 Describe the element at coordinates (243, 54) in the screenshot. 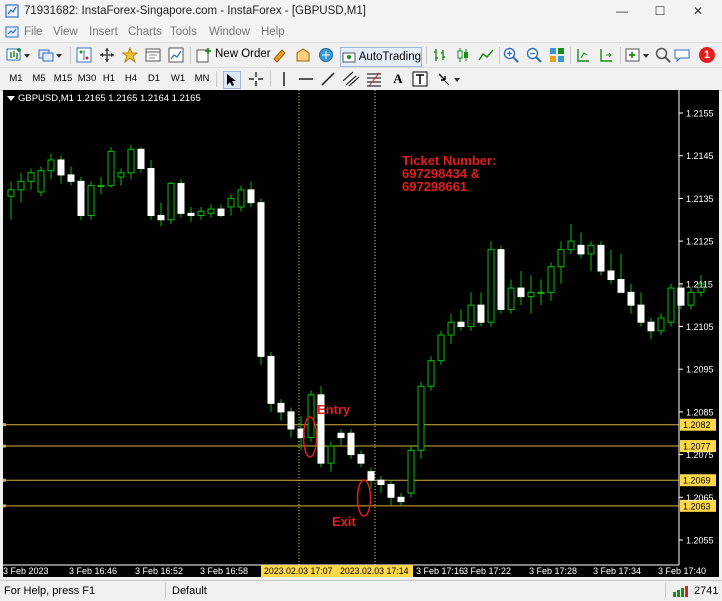

I see `new-order-button: New Order` at that location.